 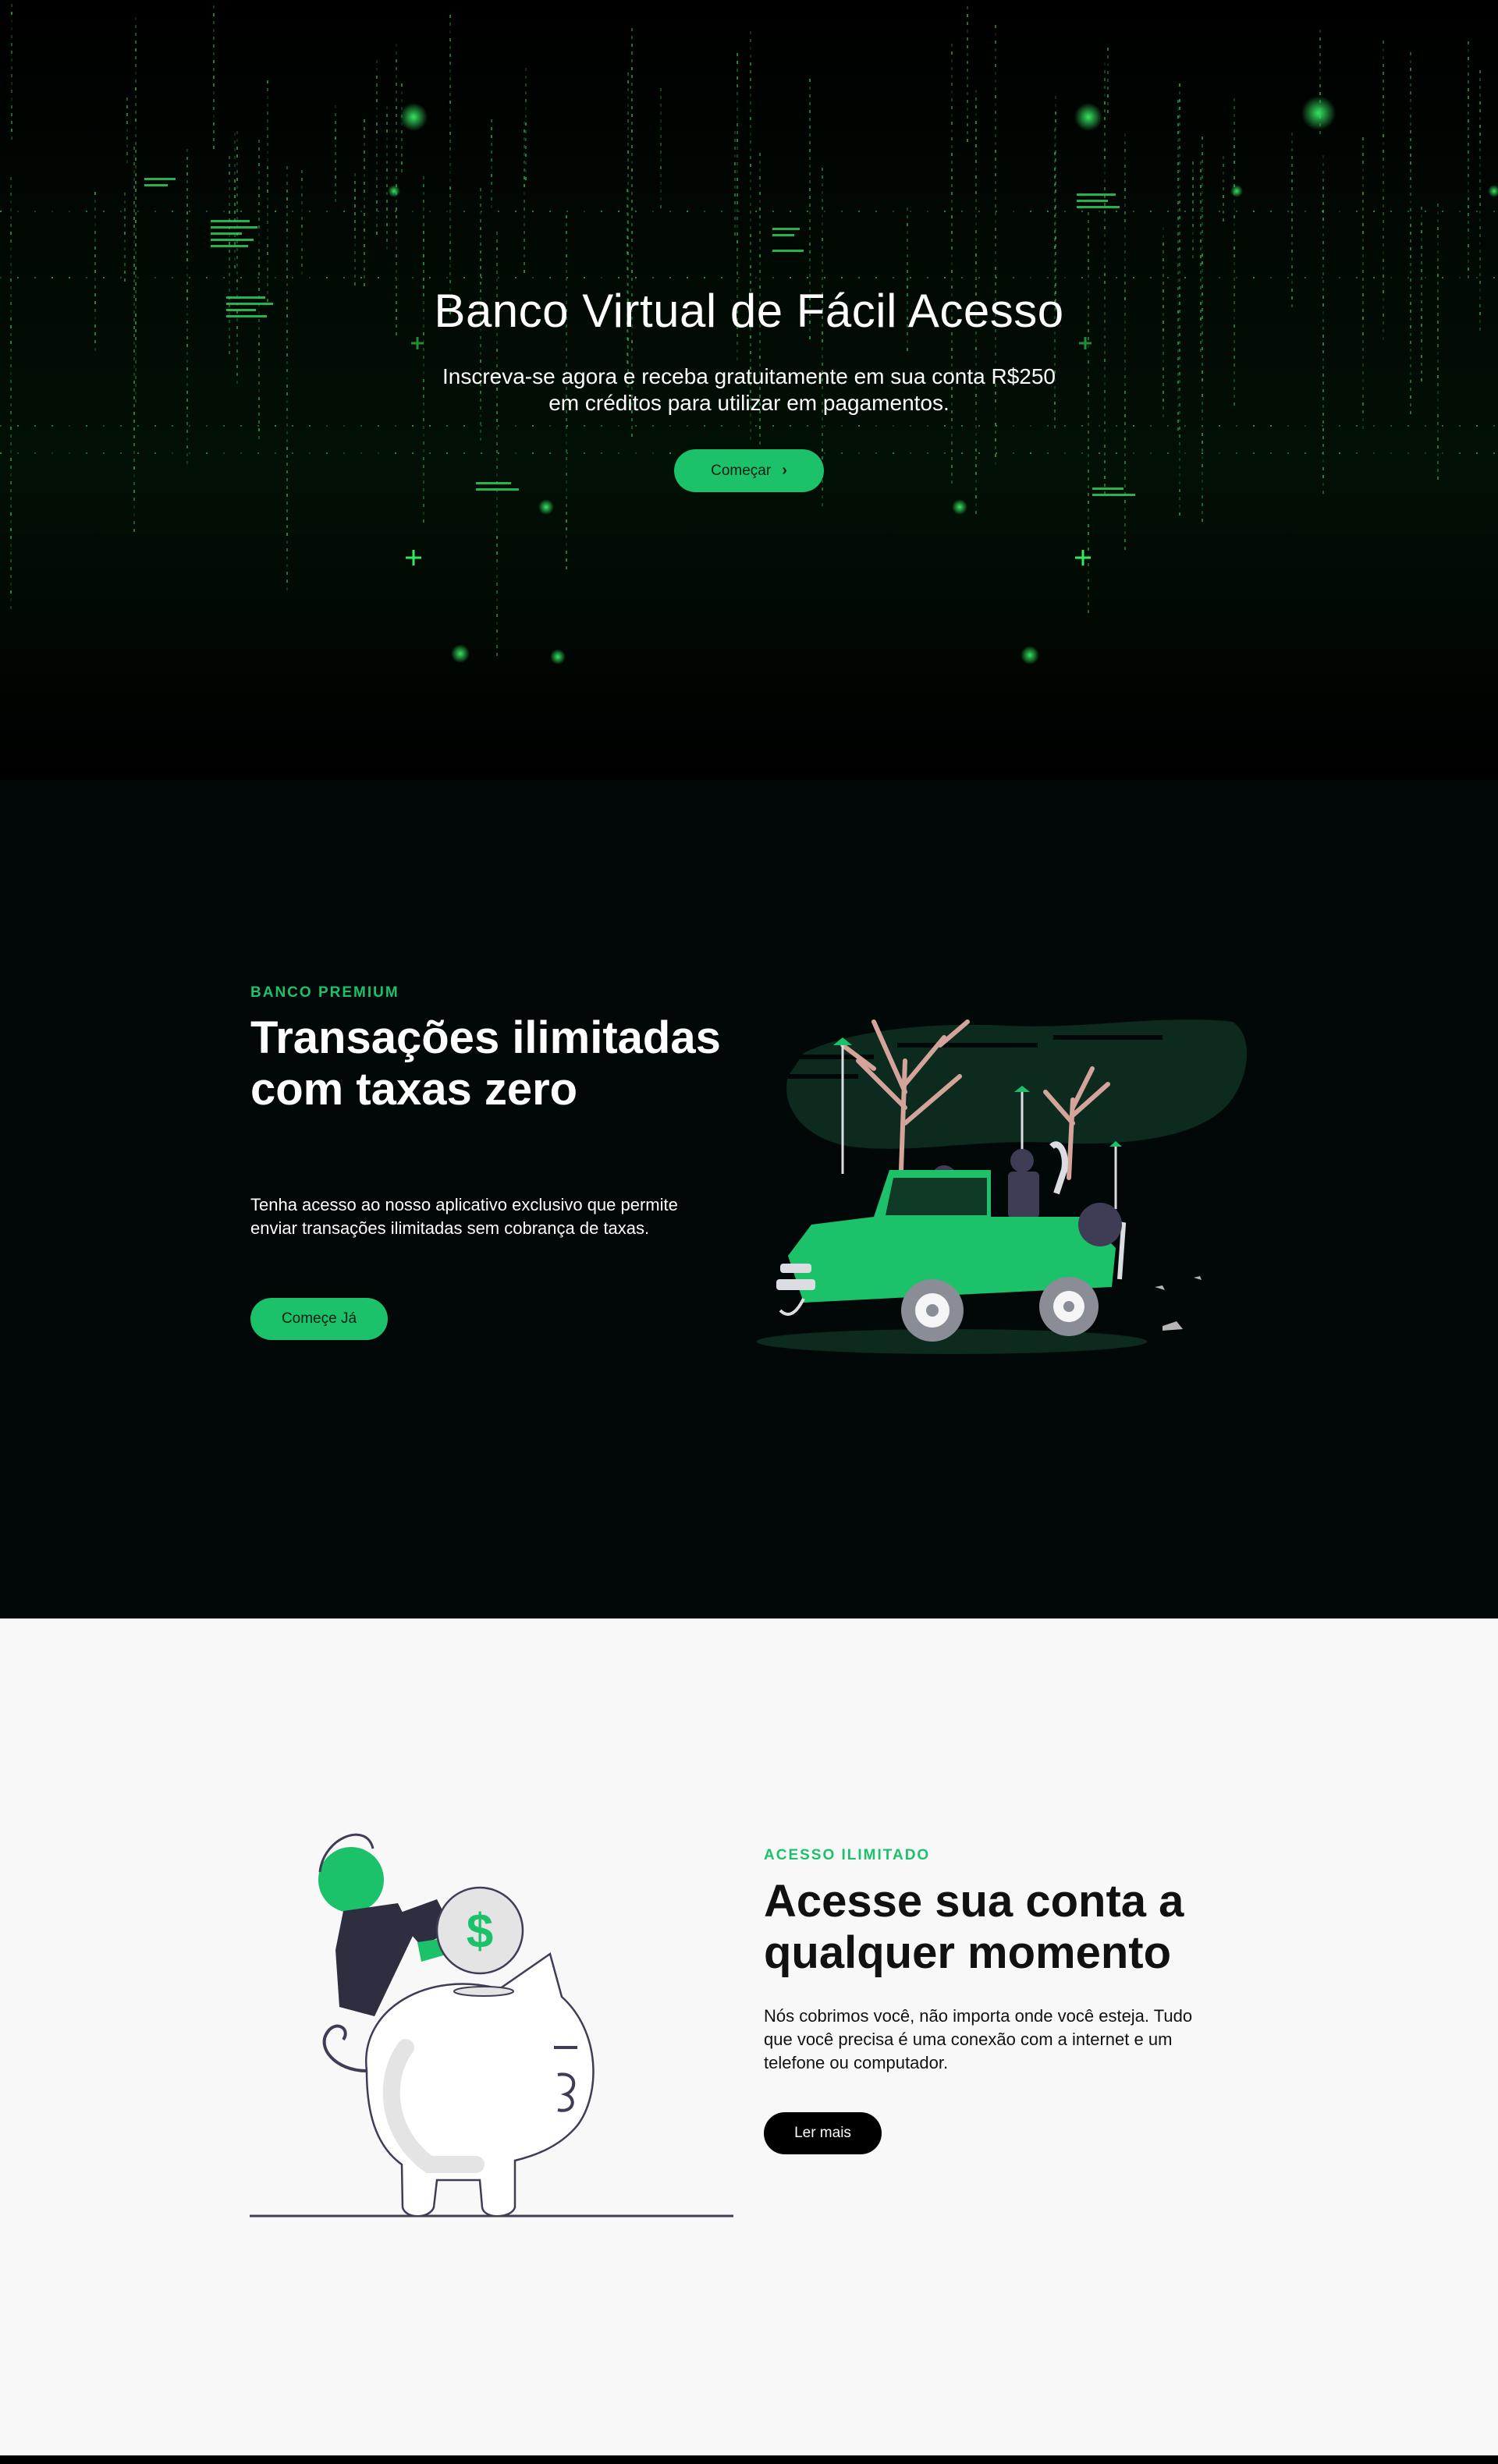 I want to click on start-button: Começar ›, so click(x=749, y=470).